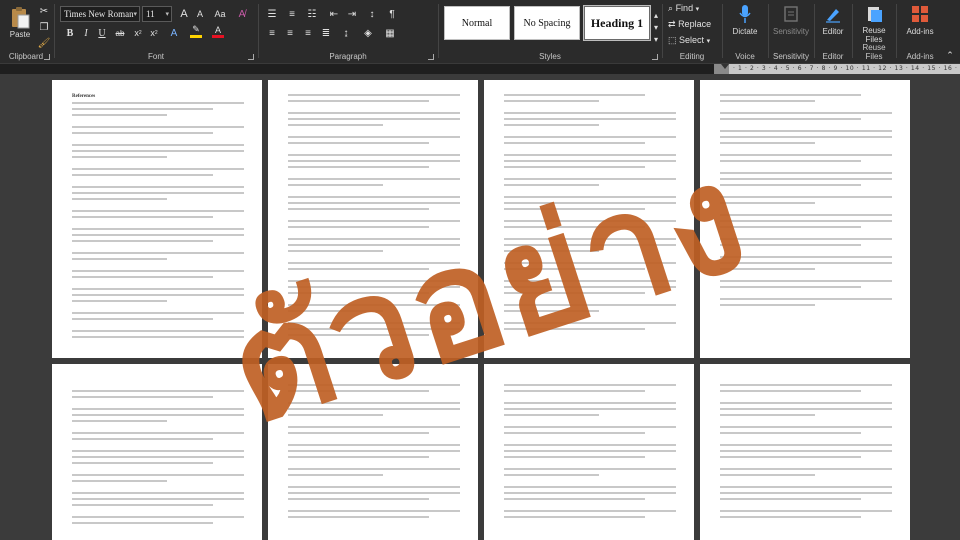 Image resolution: width=960 pixels, height=540 pixels. I want to click on editor-group: Editor Editor, so click(833, 32).